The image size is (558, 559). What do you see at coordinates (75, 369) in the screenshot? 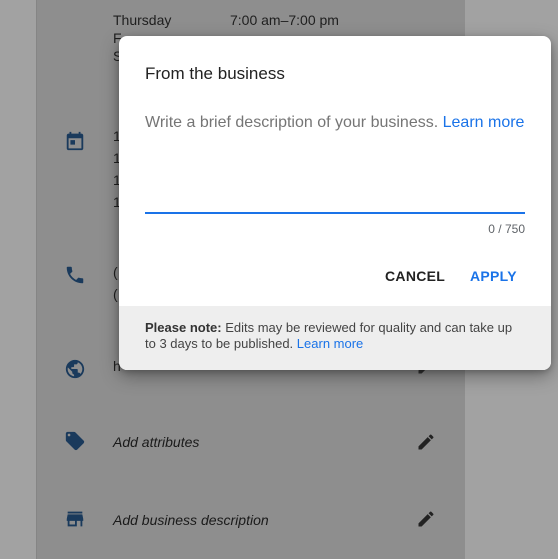
I see `globe-icon` at bounding box center [75, 369].